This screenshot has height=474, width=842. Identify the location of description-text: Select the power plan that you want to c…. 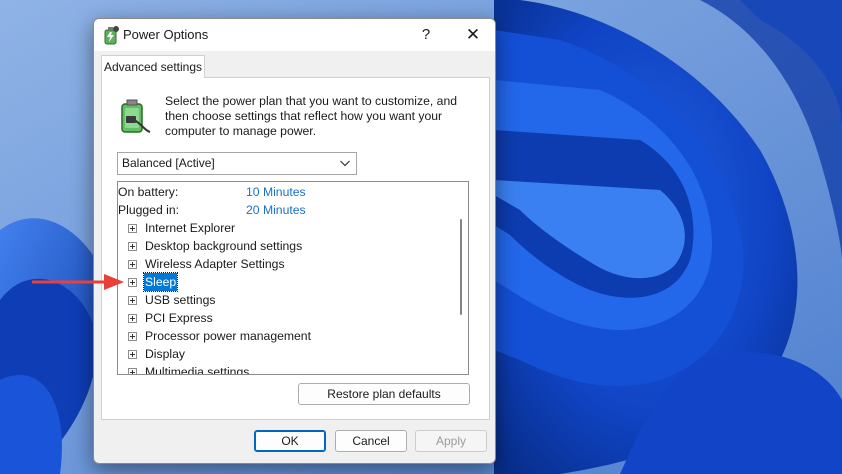
(311, 116).